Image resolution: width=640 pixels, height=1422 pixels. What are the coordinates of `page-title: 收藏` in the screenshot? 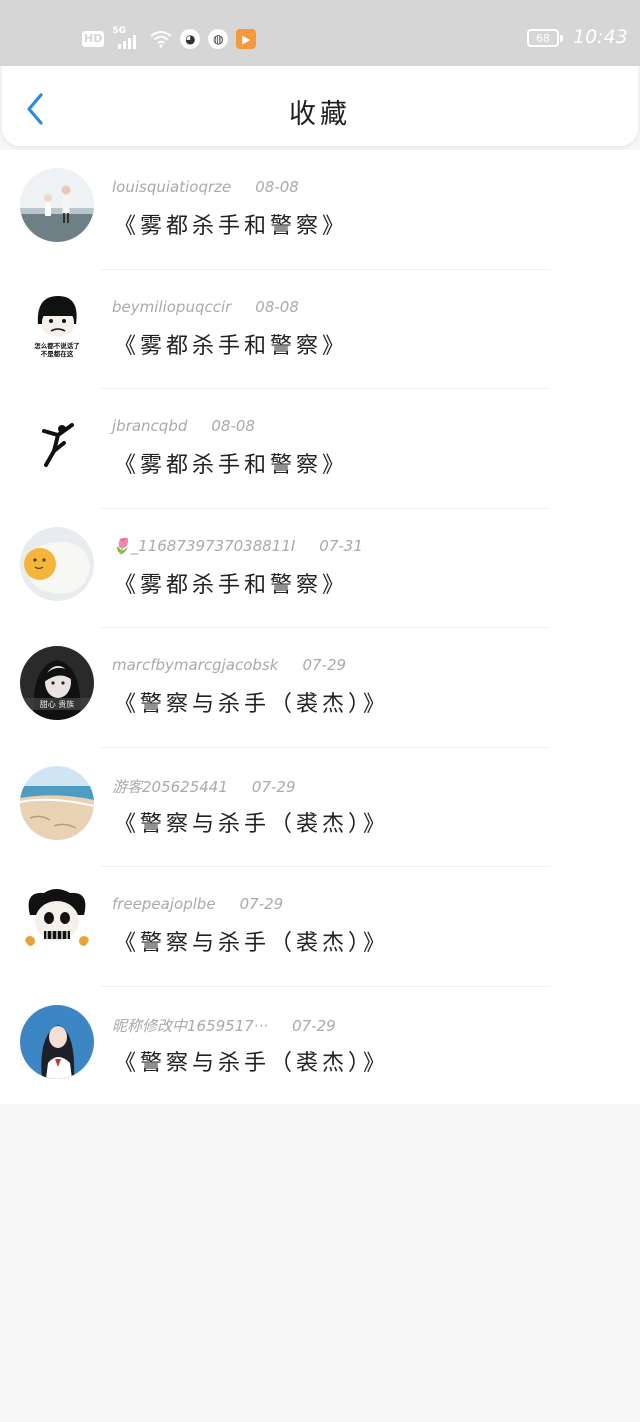 It's located at (320, 114).